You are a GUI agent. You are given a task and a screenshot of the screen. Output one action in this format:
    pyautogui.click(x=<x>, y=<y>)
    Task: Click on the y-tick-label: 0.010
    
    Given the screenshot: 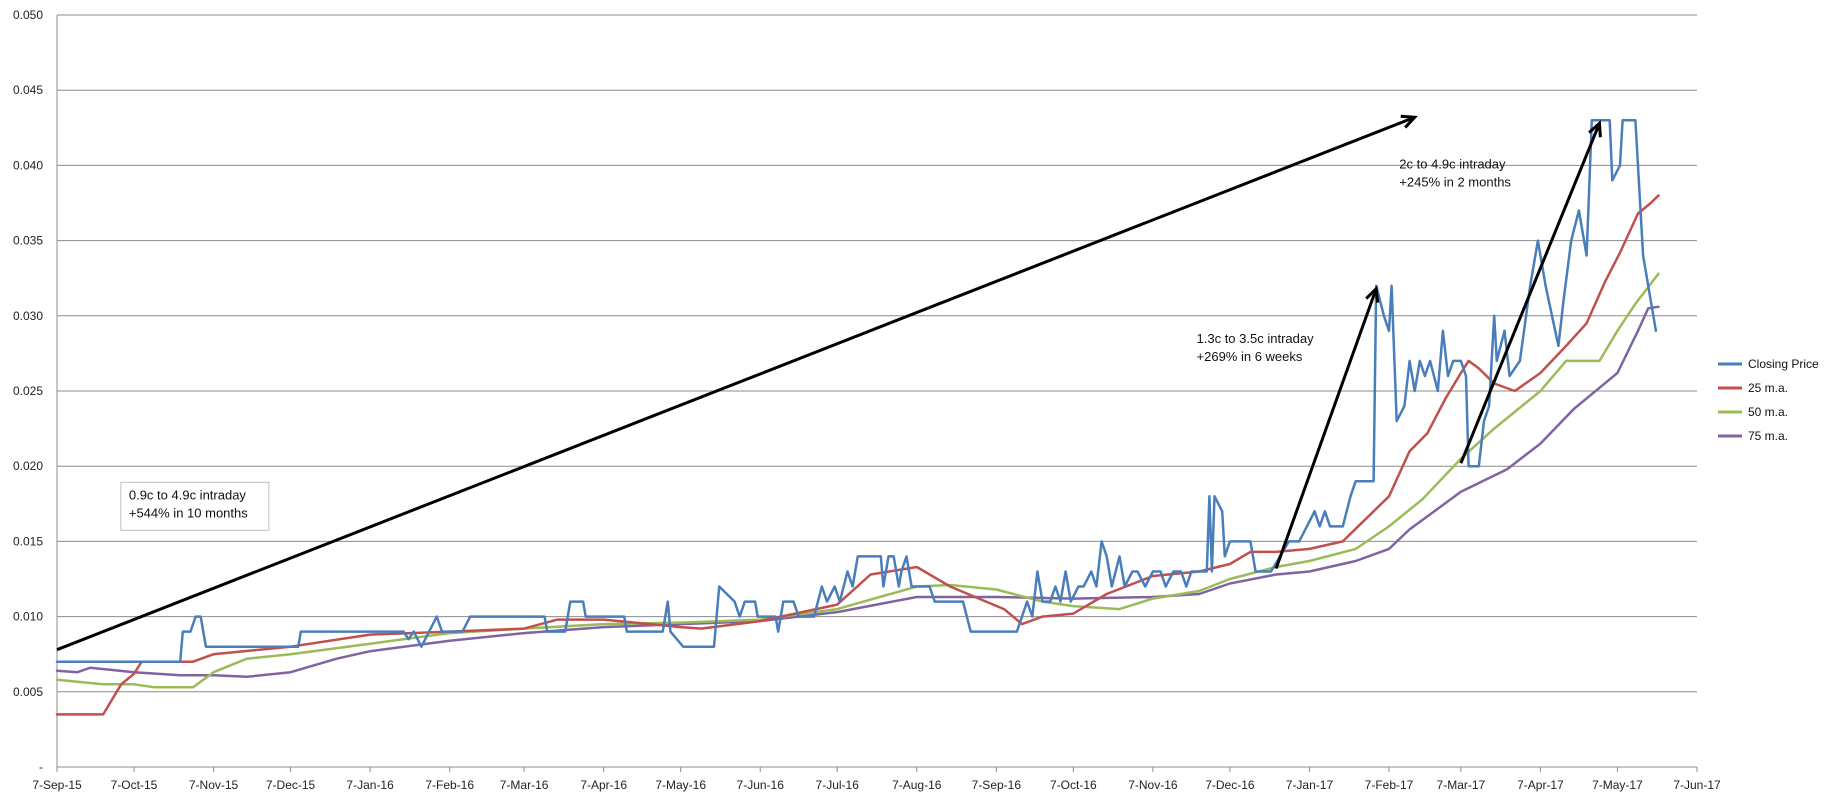 What is the action you would take?
    pyautogui.click(x=28, y=617)
    